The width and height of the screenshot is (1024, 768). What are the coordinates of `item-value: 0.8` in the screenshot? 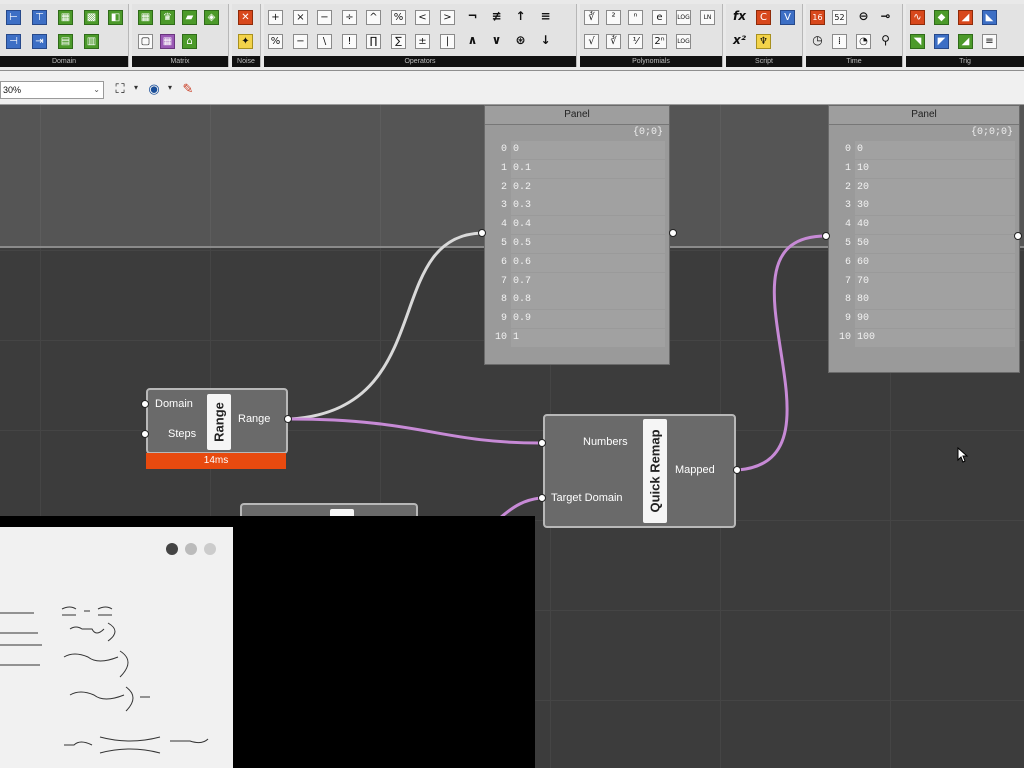 It's located at (588, 300).